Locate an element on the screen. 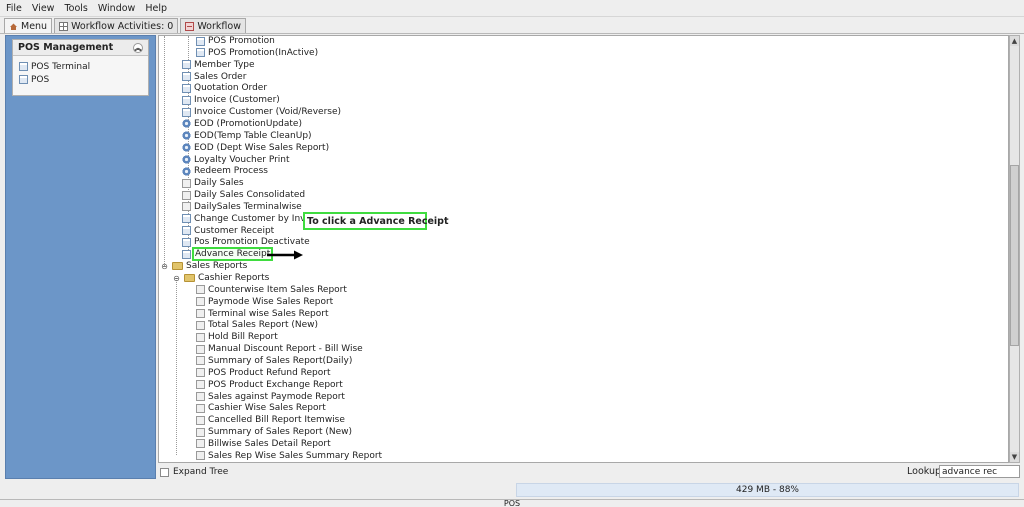 The image size is (1024, 507). tree-item: Invoice (Customer) is located at coordinates (231, 100).